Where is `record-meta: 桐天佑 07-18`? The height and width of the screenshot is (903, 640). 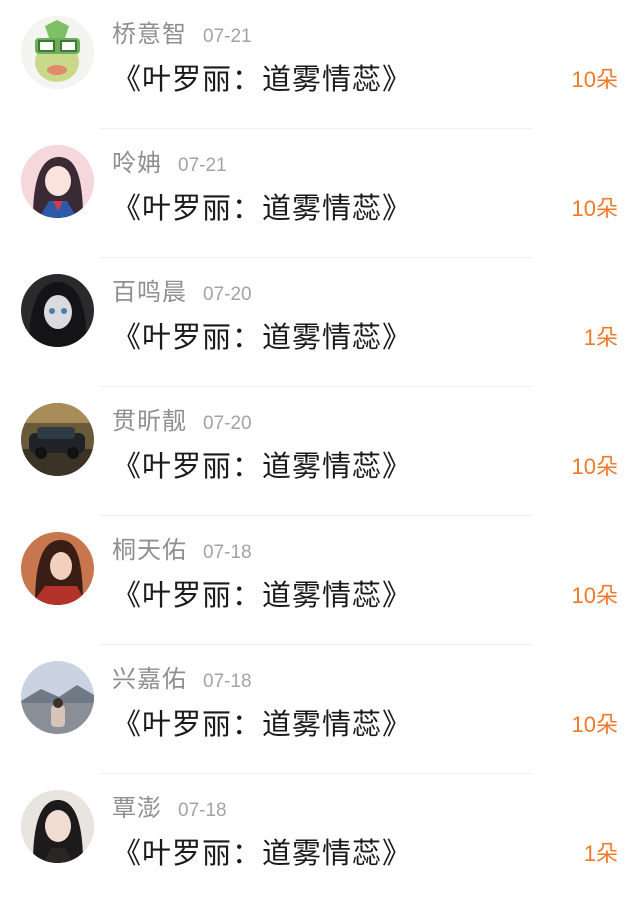
record-meta: 桐天佑 07-18 is located at coordinates (182, 547).